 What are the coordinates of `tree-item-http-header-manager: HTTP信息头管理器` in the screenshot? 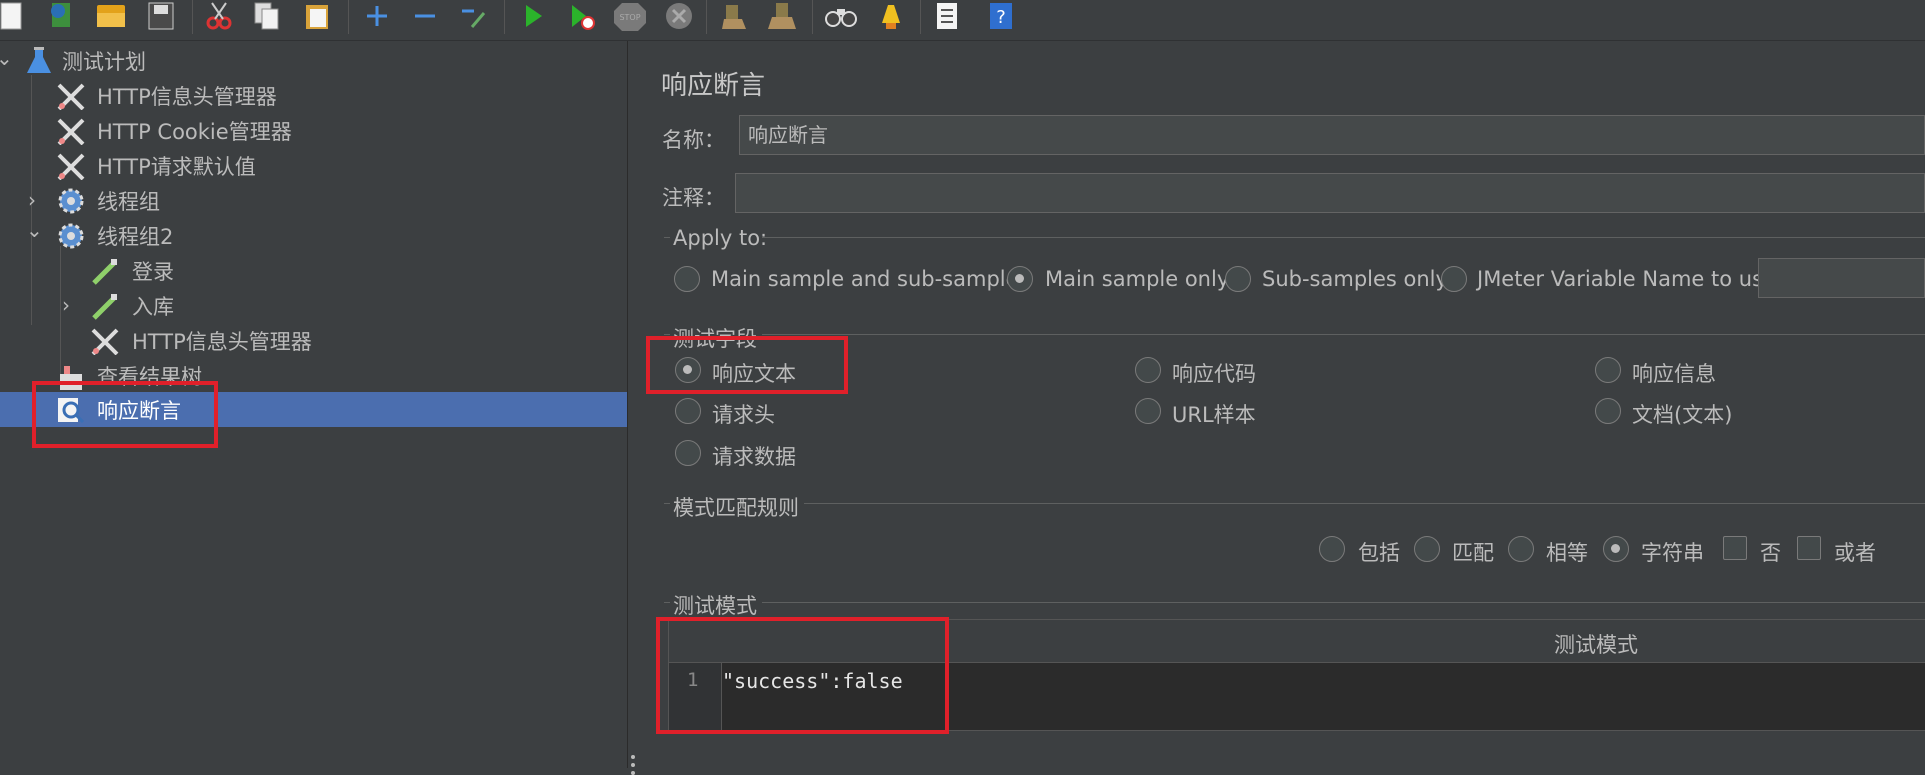 It's located at (313, 95).